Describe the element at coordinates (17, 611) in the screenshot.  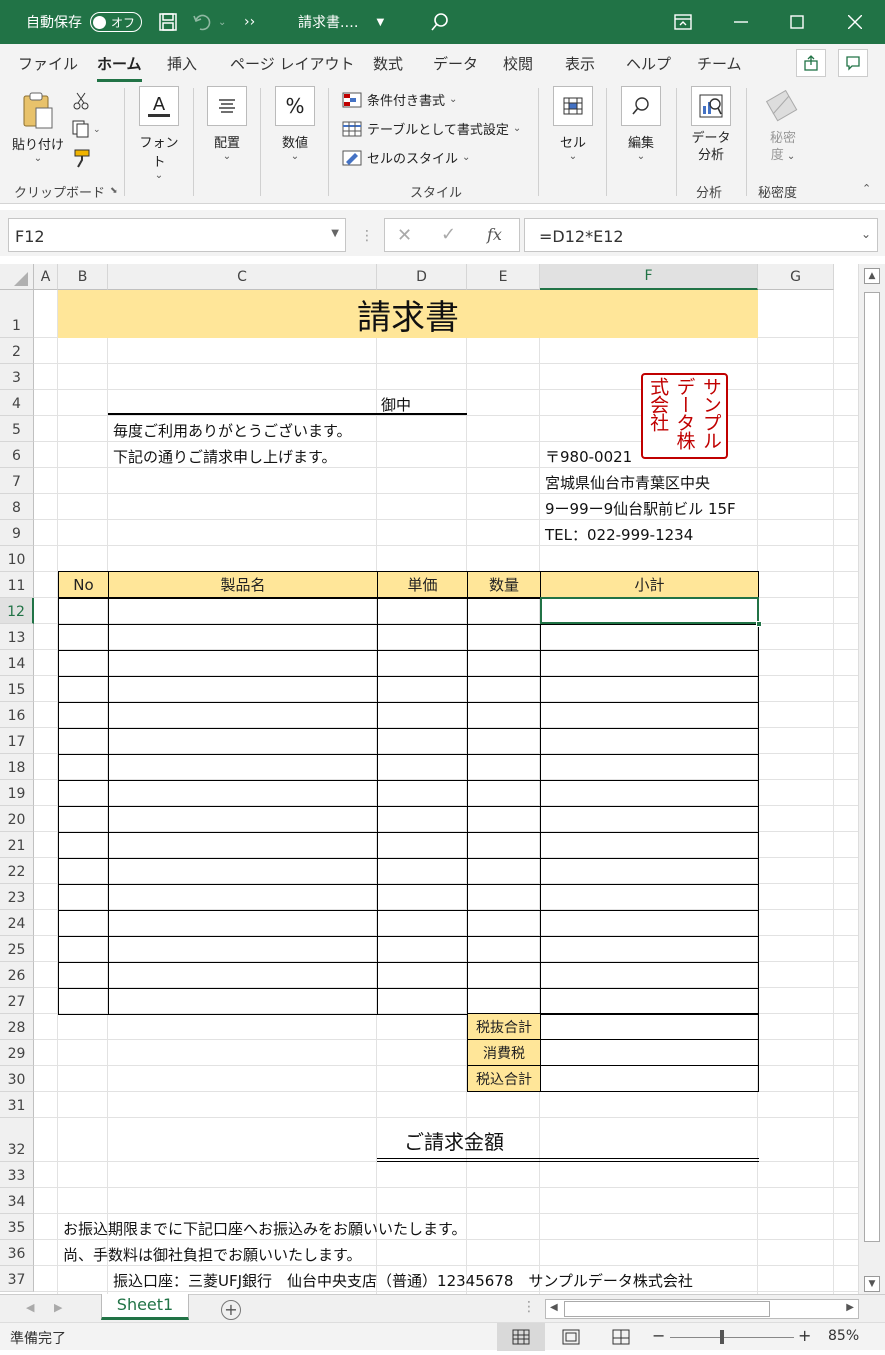
I see `row-header-12: 12` at that location.